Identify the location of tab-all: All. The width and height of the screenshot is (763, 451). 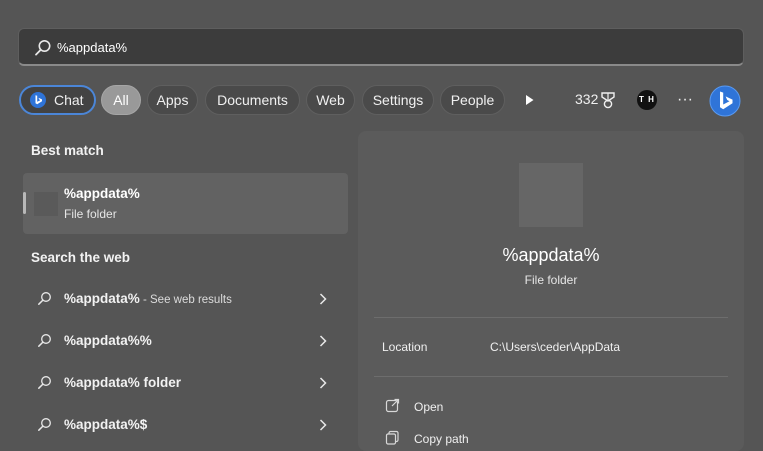
(121, 100).